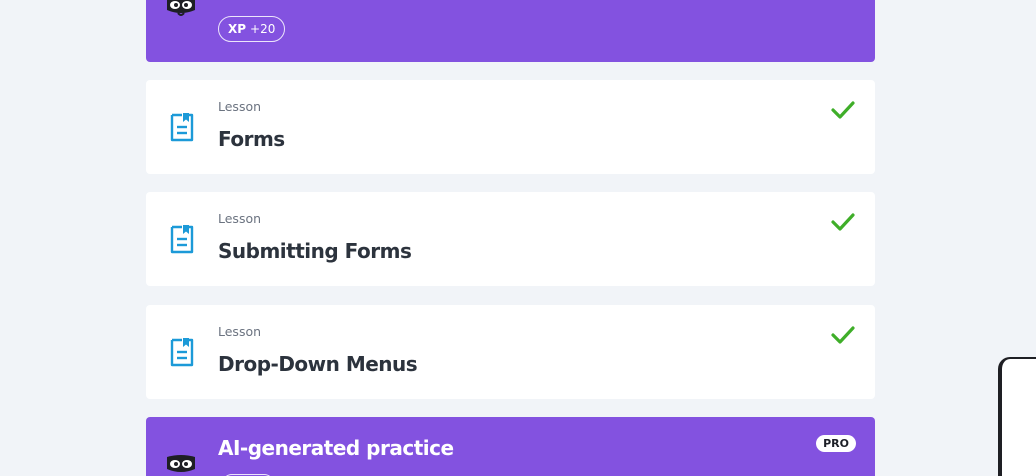  What do you see at coordinates (836, 443) in the screenshot?
I see `pro-badge: PRO` at bounding box center [836, 443].